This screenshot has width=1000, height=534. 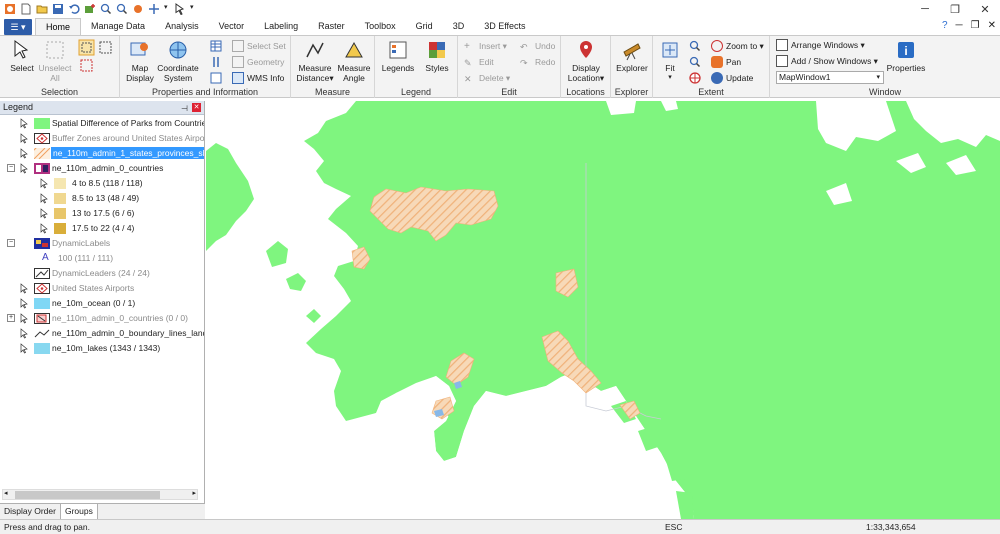 I want to click on open-folder-icon, so click(x=42, y=9).